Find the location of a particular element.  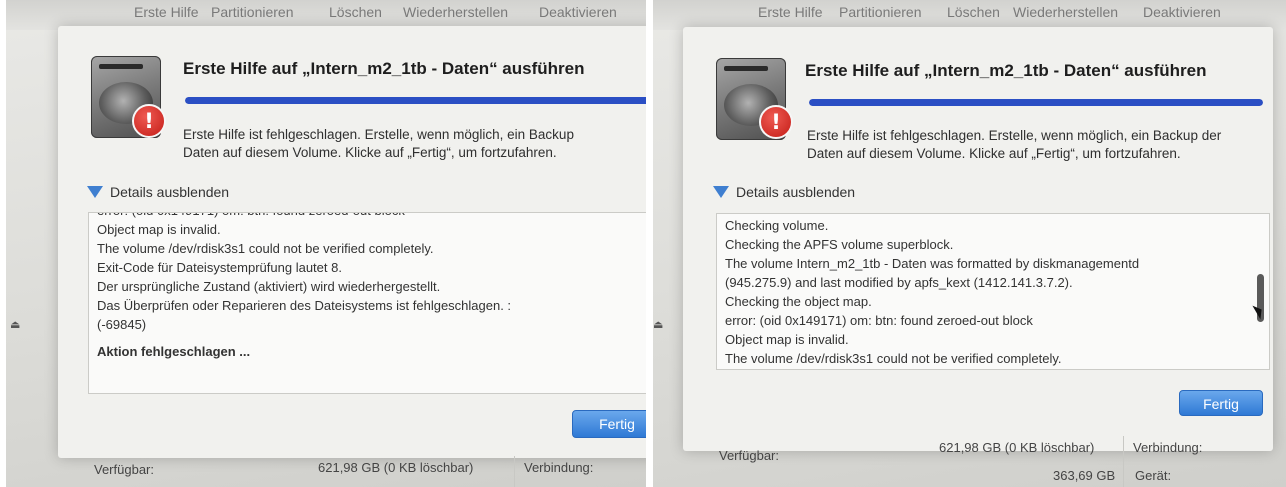

log-line: Checking volume. is located at coordinates (777, 225).